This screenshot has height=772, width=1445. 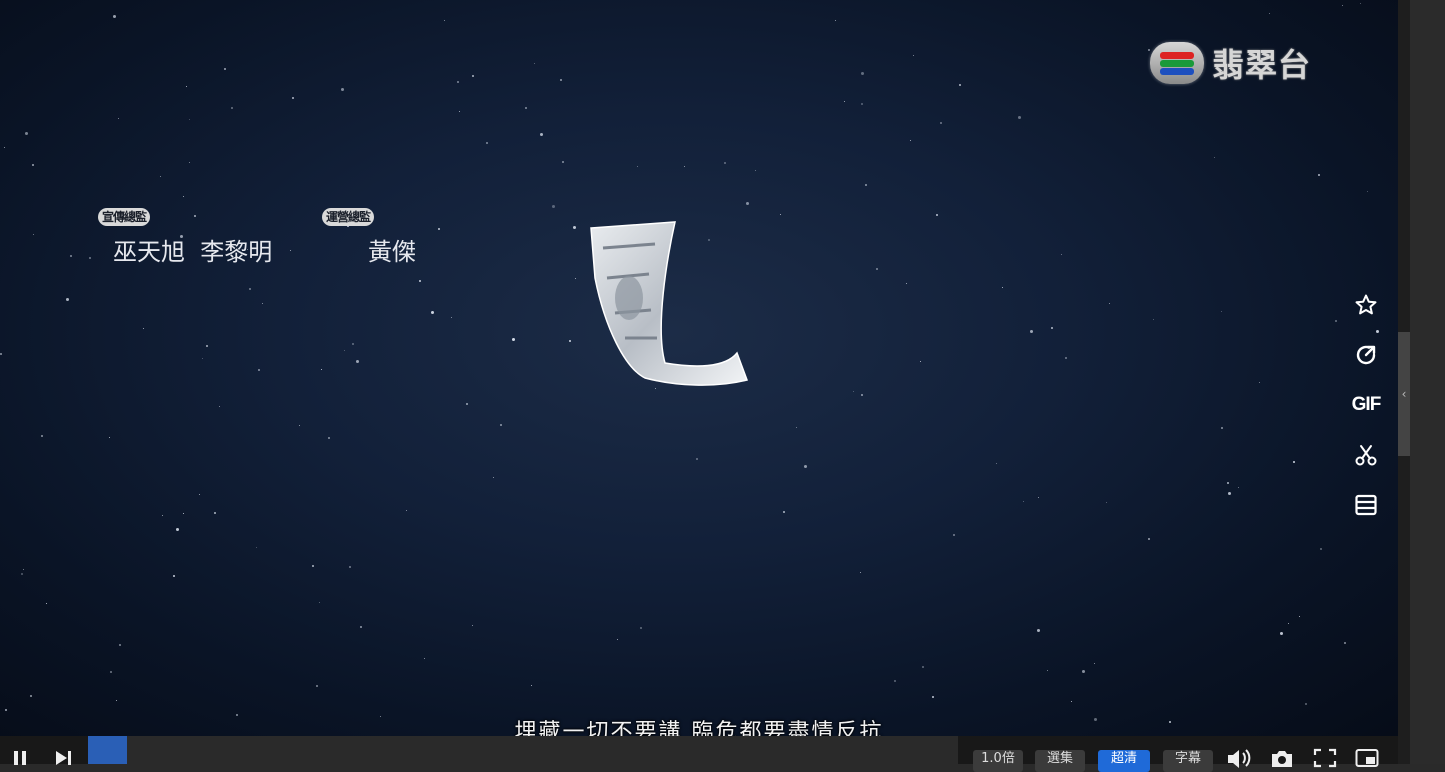 What do you see at coordinates (699, 728) in the screenshot?
I see `subtitle-text: 埋藏一切不要講 臨危都要盡情反抗` at bounding box center [699, 728].